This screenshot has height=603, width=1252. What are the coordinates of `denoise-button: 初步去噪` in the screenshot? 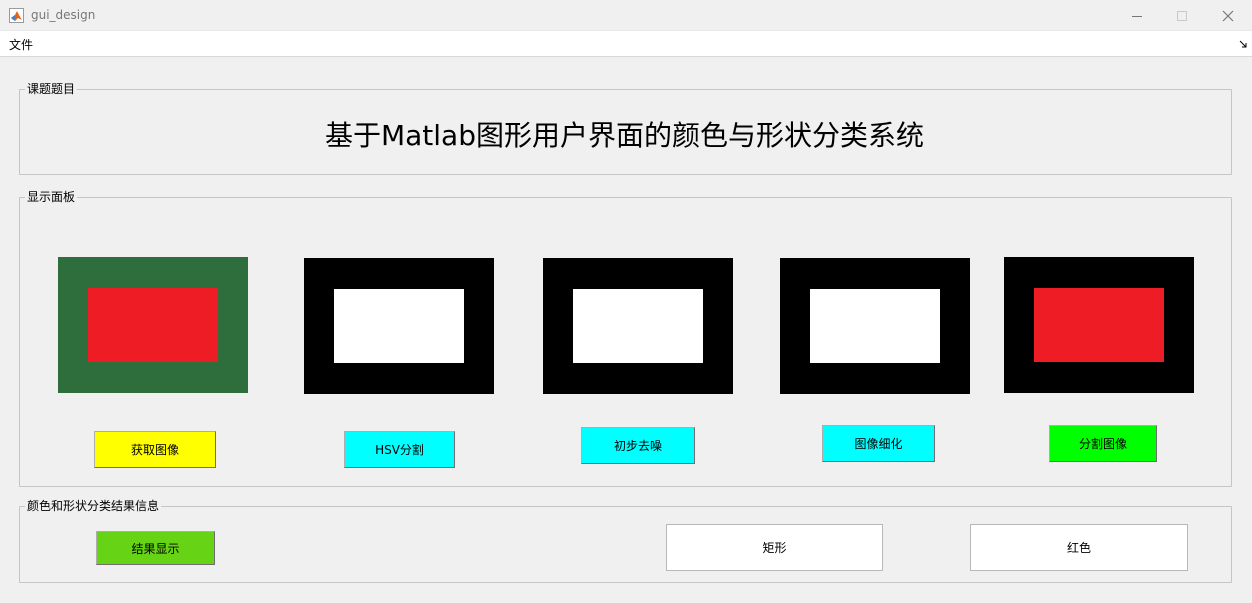 It's located at (638, 445).